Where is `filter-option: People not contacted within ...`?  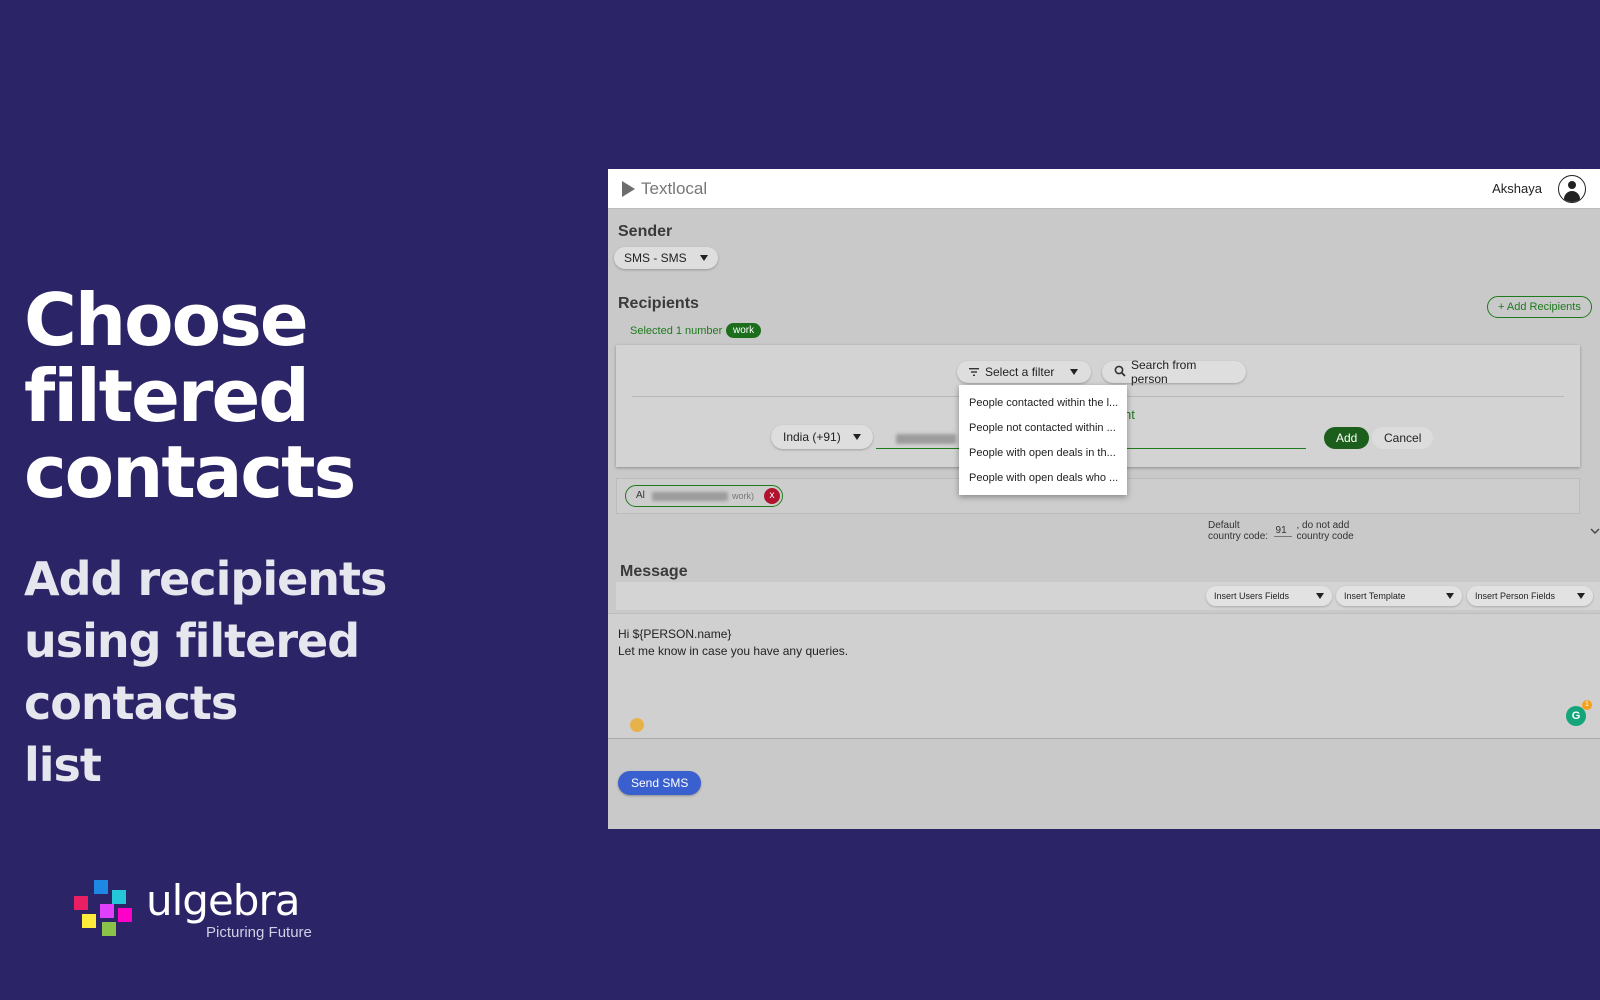 filter-option: People not contacted within ... is located at coordinates (1043, 428).